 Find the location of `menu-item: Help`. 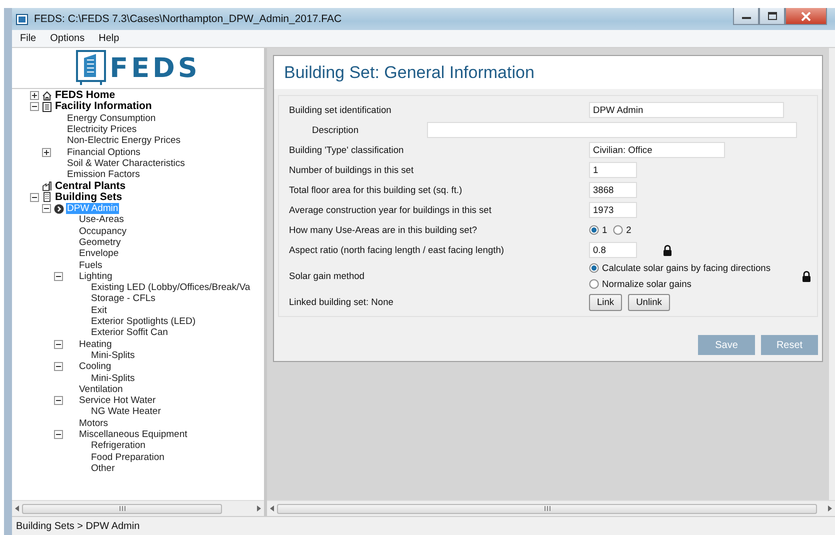

menu-item: Help is located at coordinates (109, 38).